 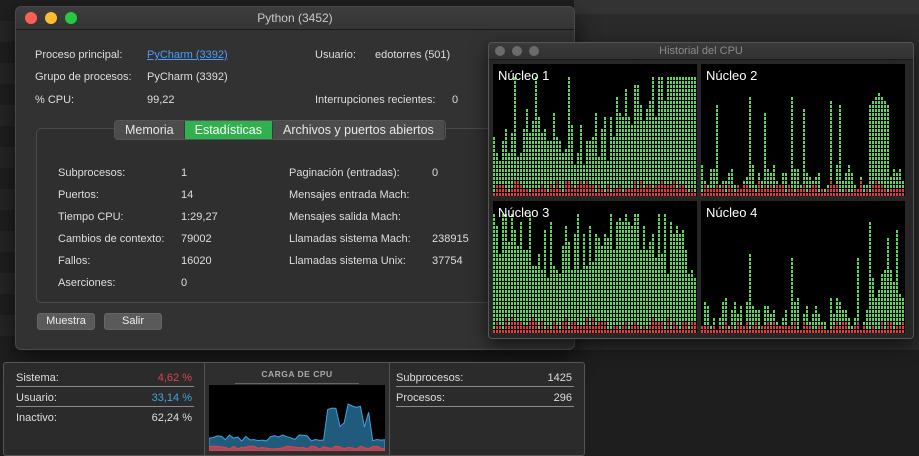 I want to click on parent-process-link: PyCharm (3392), so click(x=187, y=55).